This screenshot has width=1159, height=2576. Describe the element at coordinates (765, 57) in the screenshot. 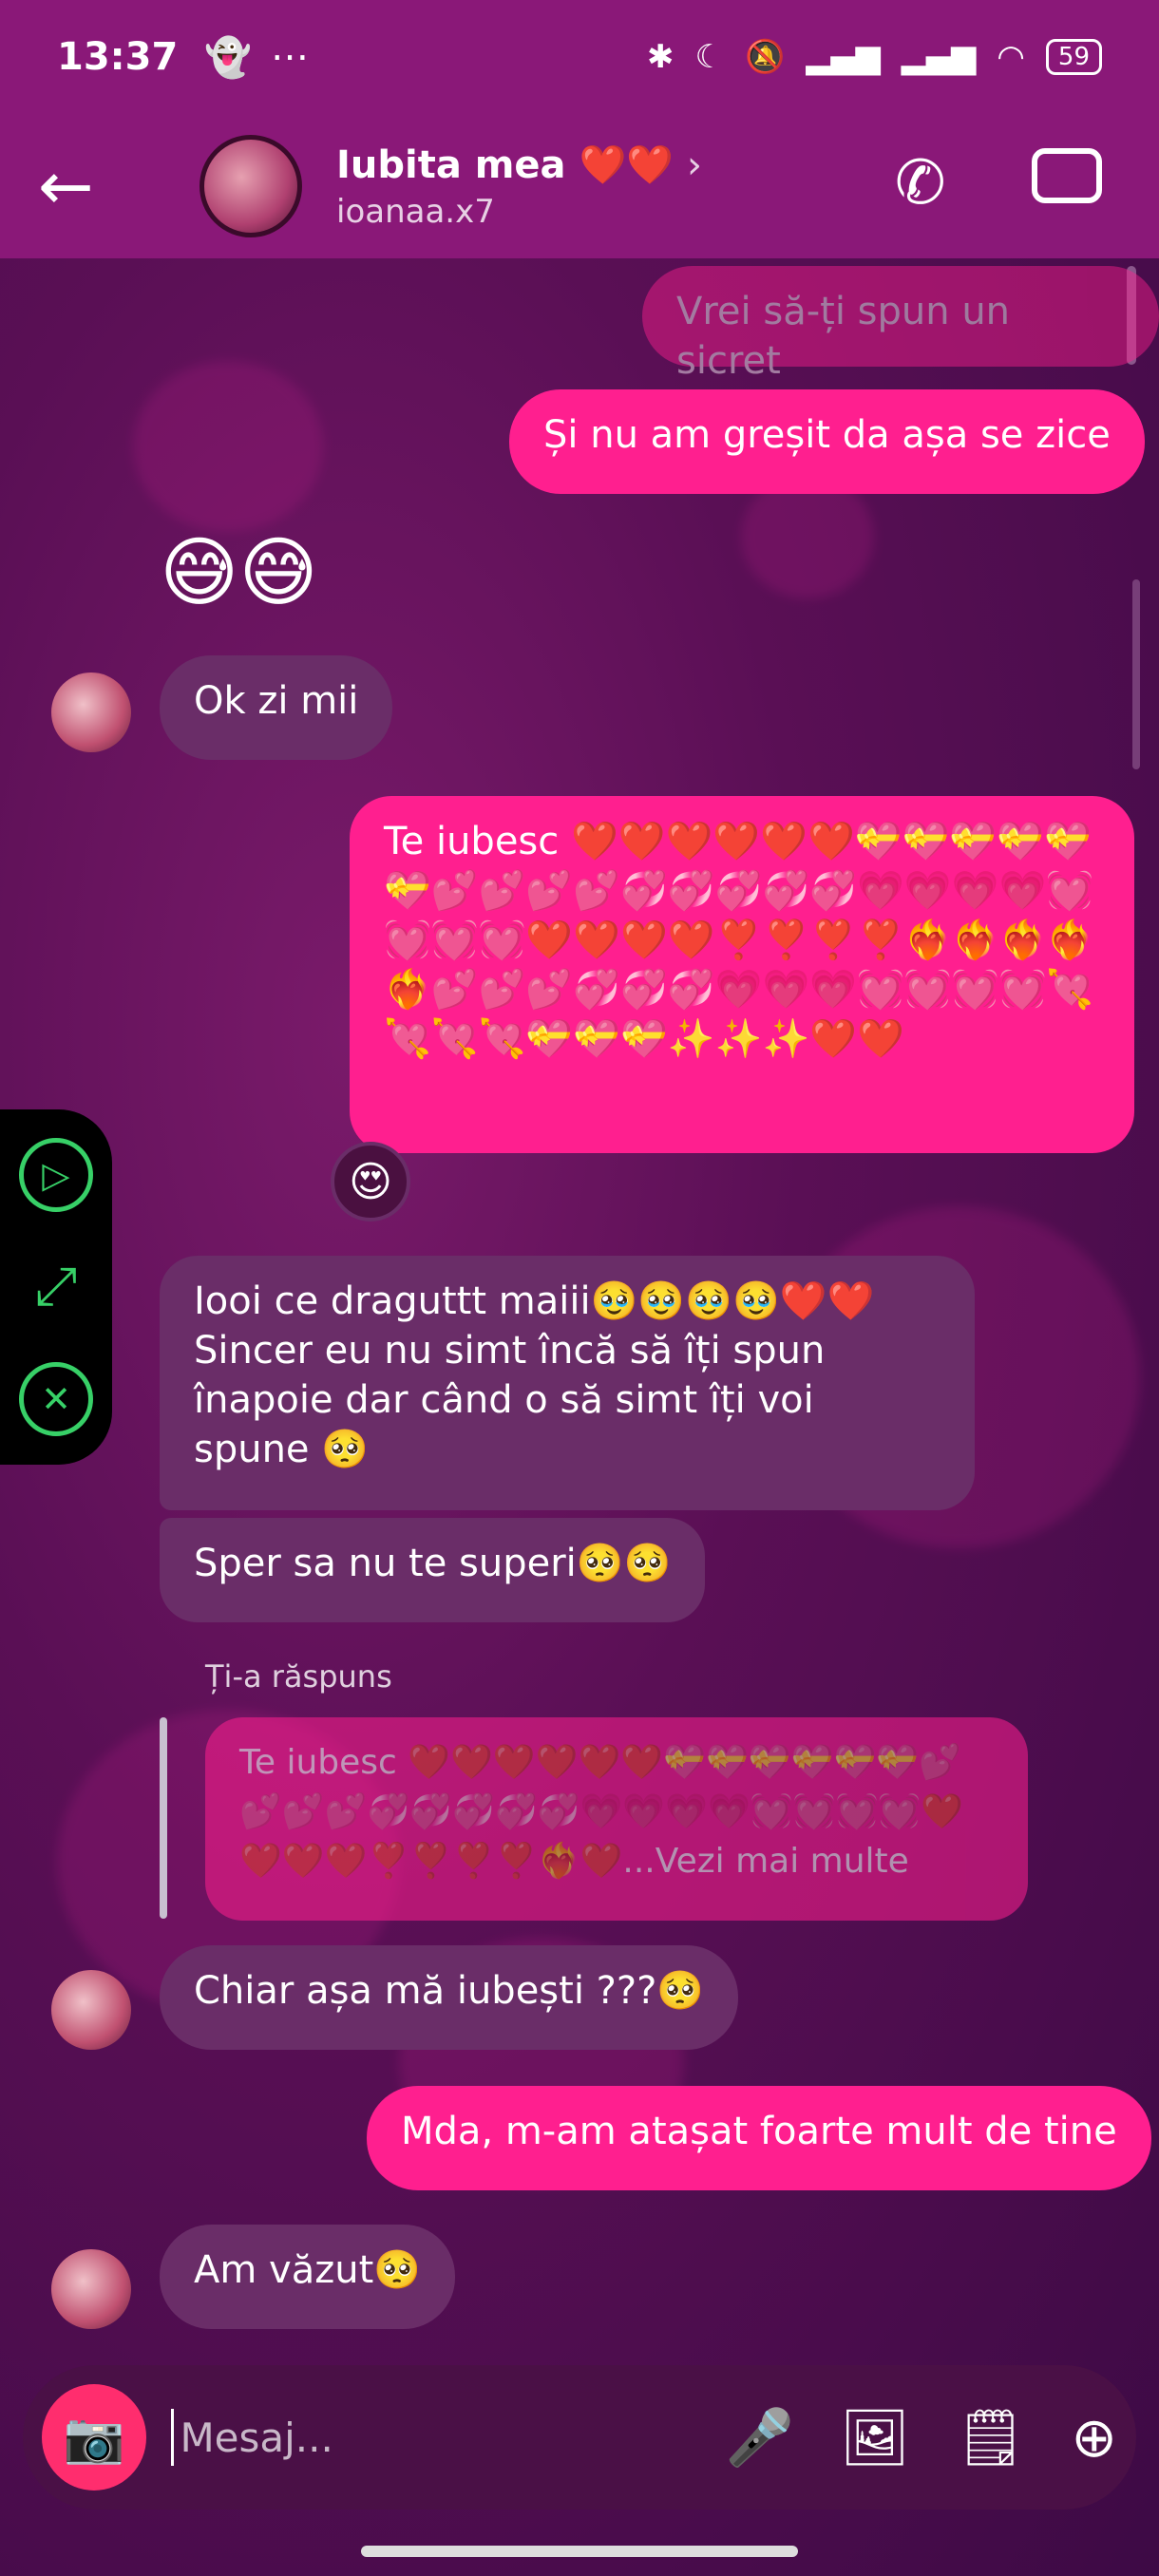

I see `bell-off-icon: 🔕` at that location.